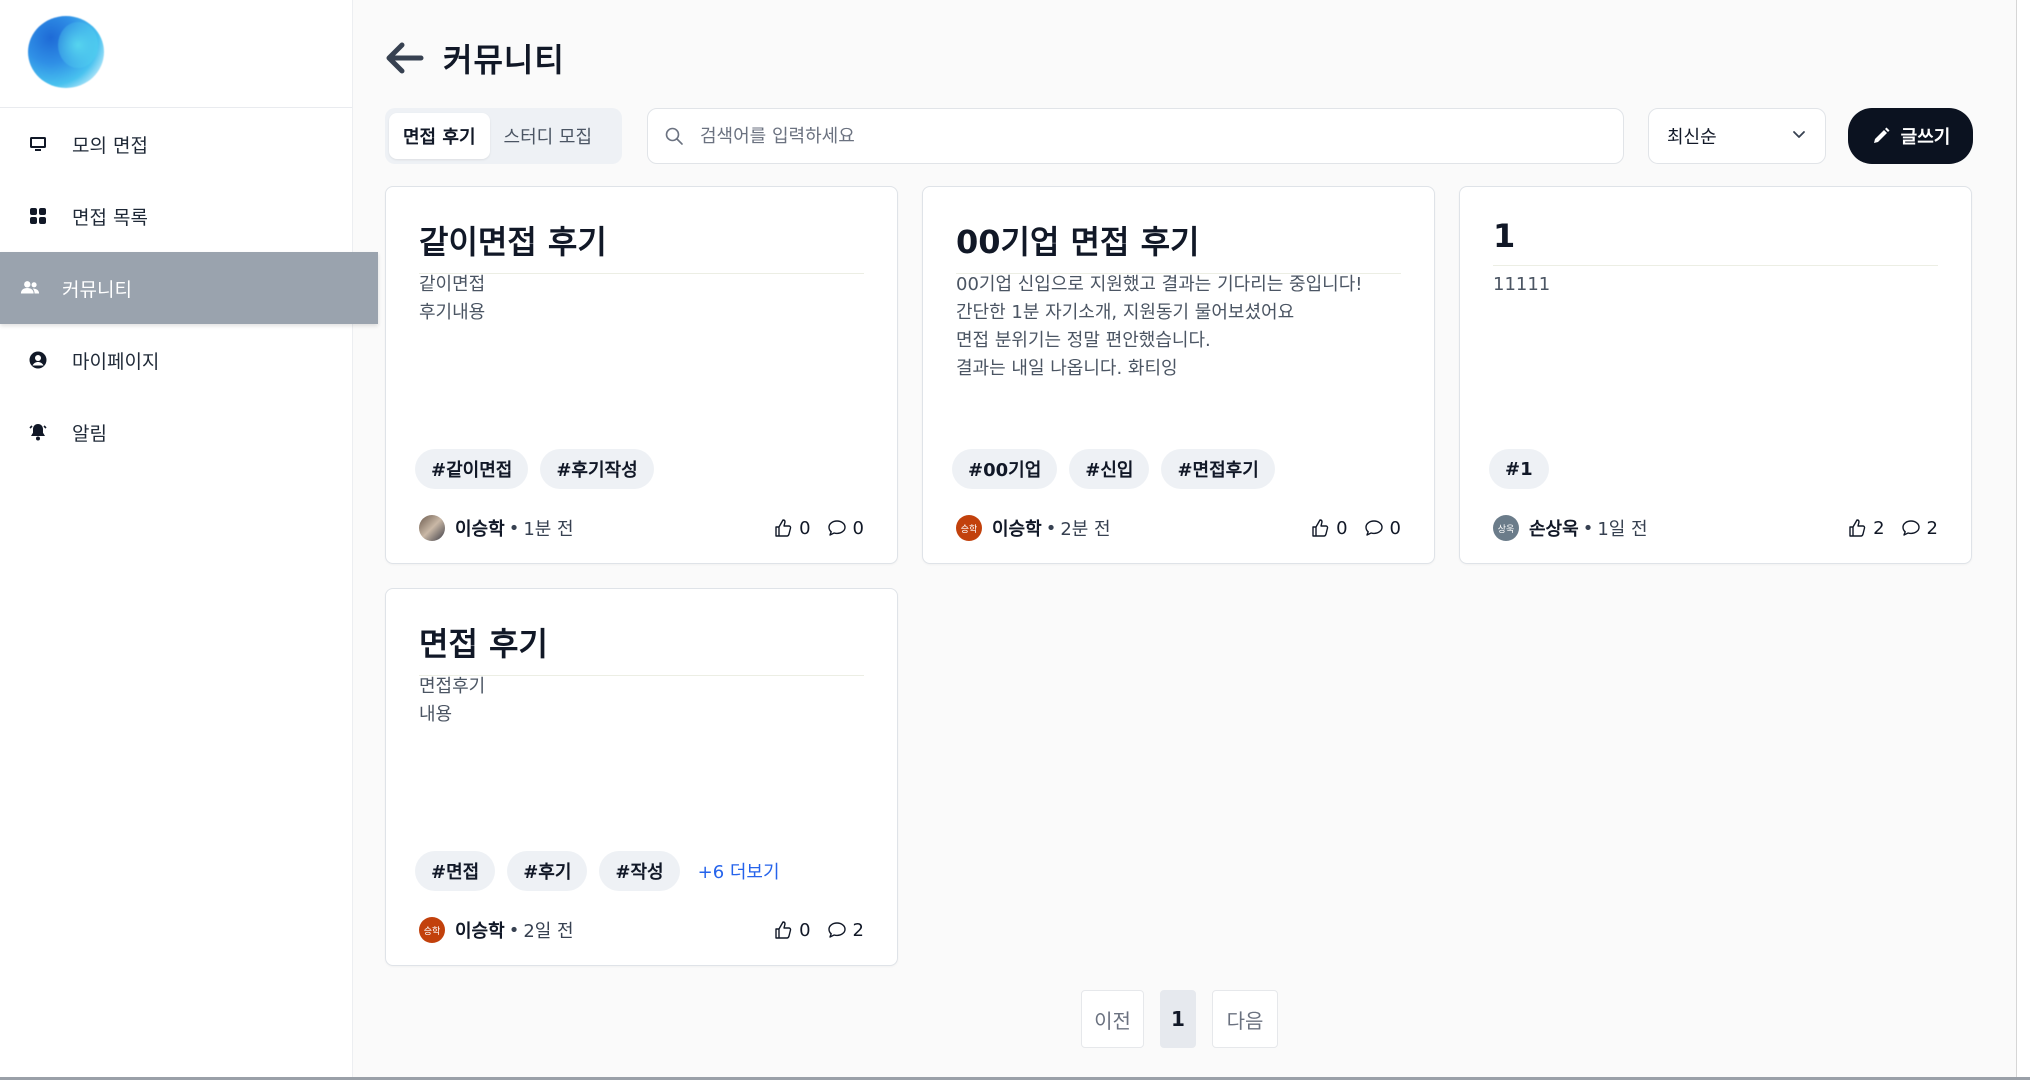 Image resolution: width=2030 pixels, height=1080 pixels. Describe the element at coordinates (641, 528) in the screenshot. I see `post-meta: 이승학 • 1분 전 0 0` at that location.